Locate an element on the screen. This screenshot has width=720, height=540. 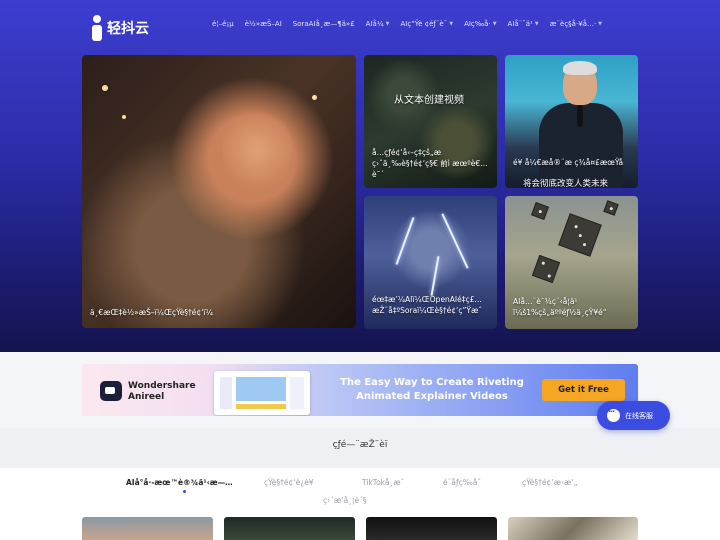
section-title: çƒ­é—¨æŽ¨èï is located at coordinates (360, 445).